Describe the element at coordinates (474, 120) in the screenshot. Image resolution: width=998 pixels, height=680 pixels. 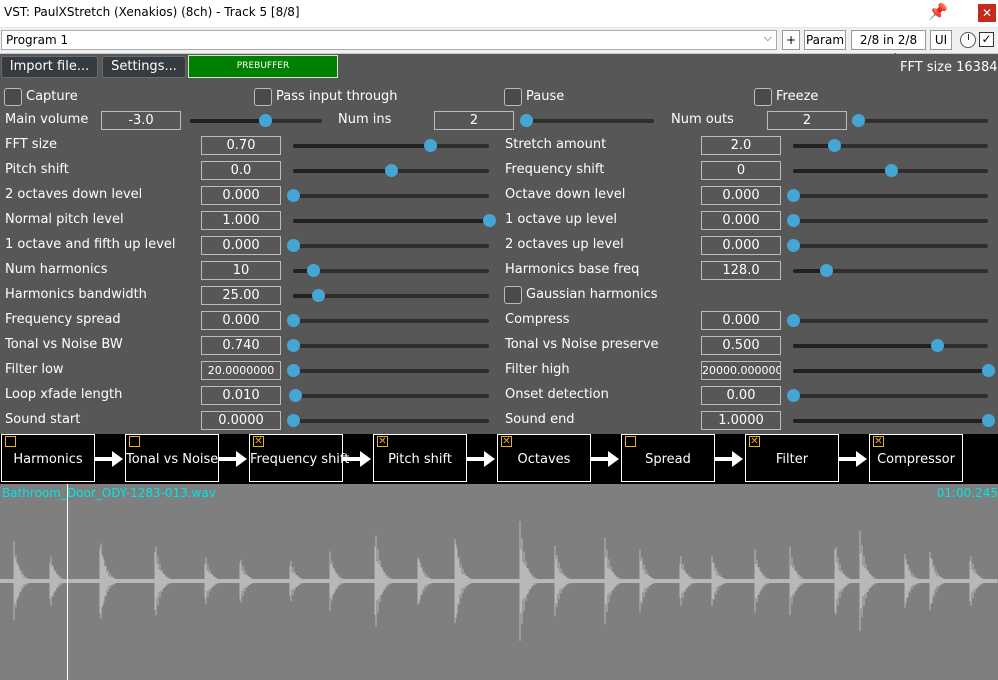
I see `num-ins-value: 2` at that location.